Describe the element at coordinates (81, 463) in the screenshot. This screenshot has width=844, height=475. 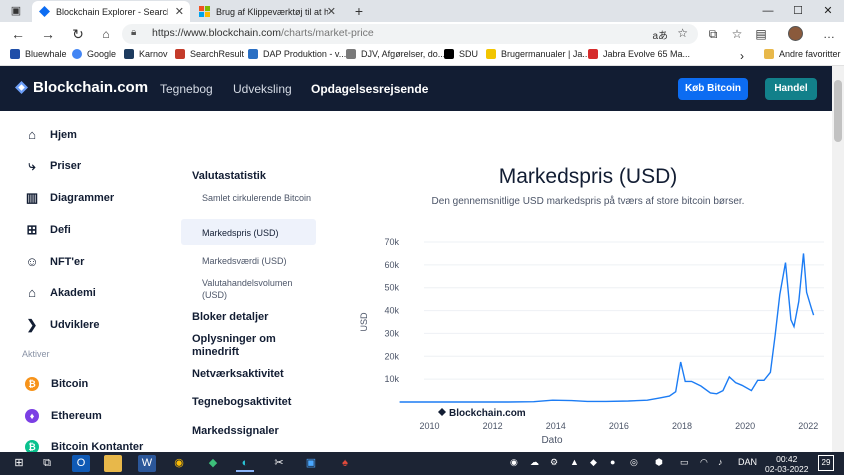
I see `outlook-icon: O` at that location.